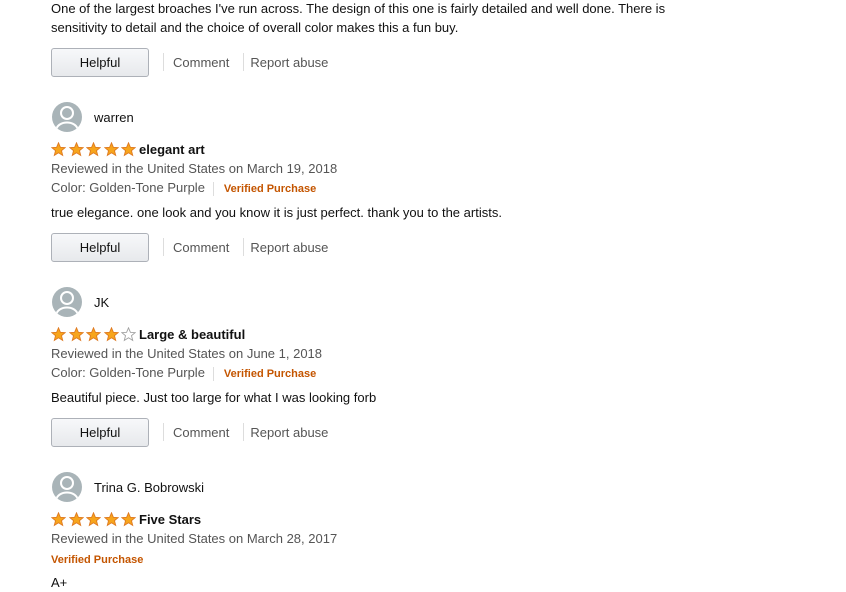 This screenshot has height=592, width=846. I want to click on review-format-line: Verified Purchase, so click(97, 559).